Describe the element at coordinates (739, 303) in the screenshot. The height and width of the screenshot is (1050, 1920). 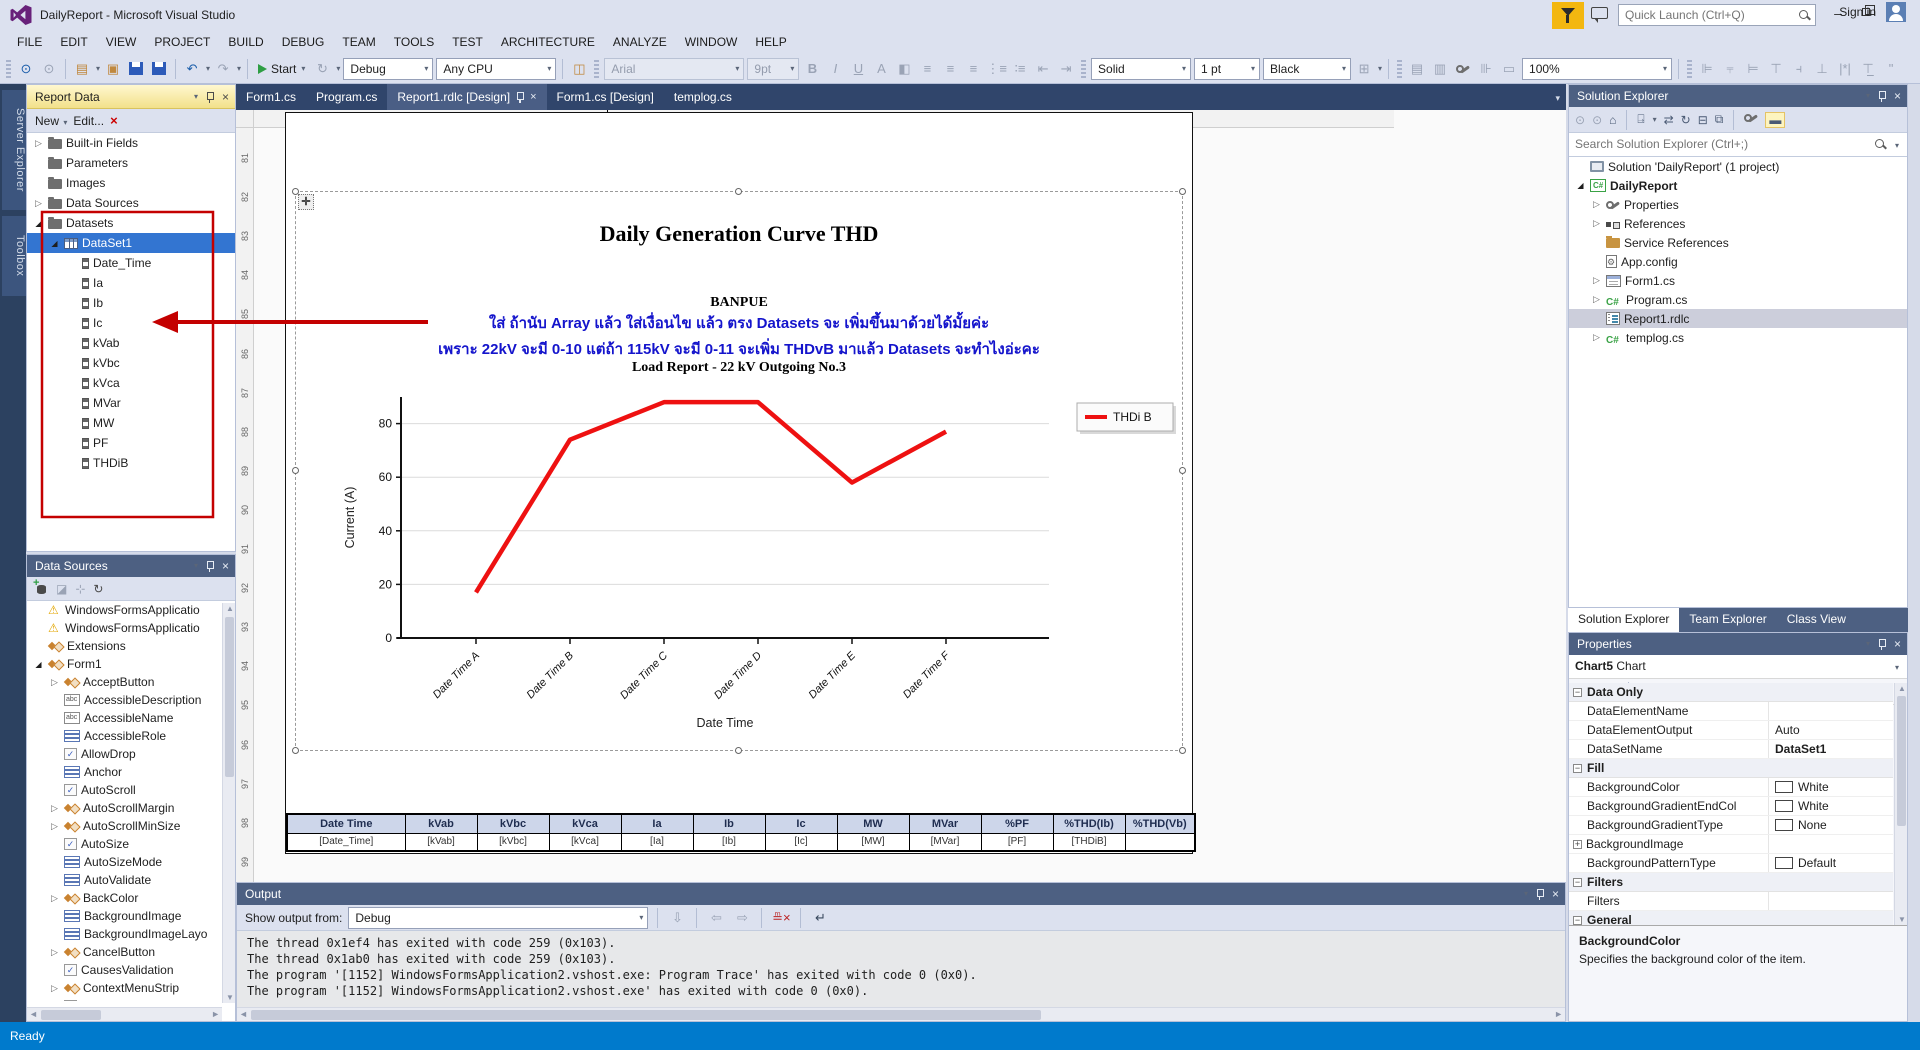
I see `report-company-textbox: BANPUE` at that location.